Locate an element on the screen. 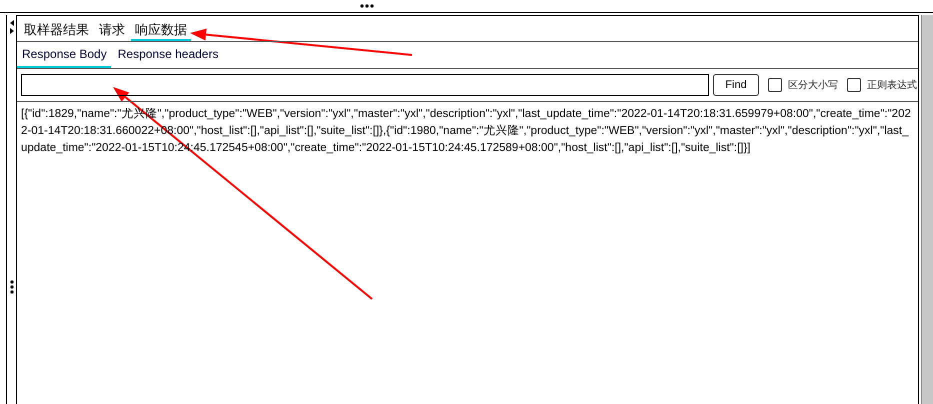  checkbox-label: 区分大小写 is located at coordinates (813, 85).